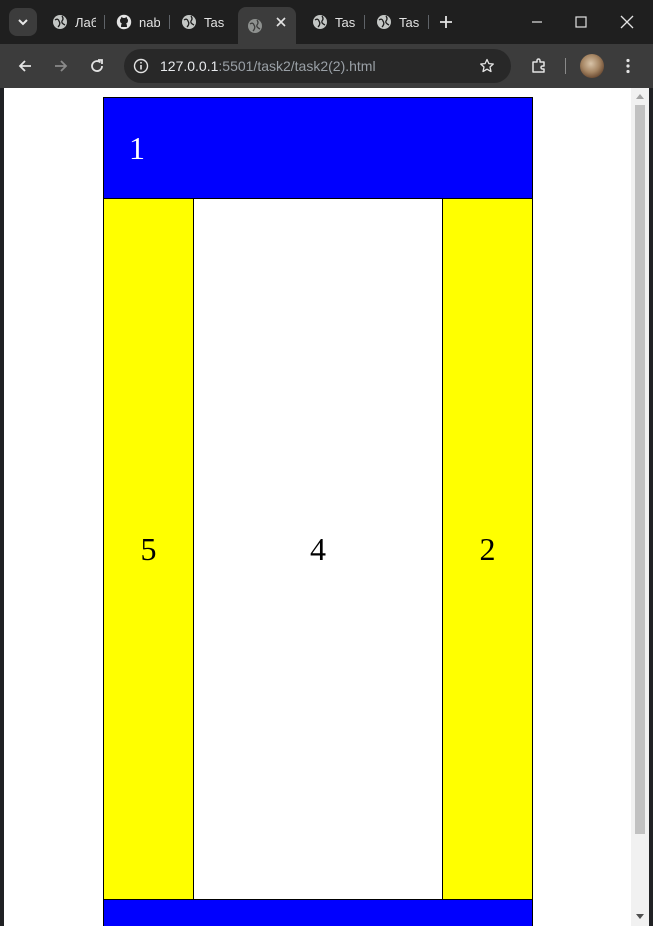 This screenshot has height=926, width=653. I want to click on address-host: 127.0.0.1, so click(189, 66).